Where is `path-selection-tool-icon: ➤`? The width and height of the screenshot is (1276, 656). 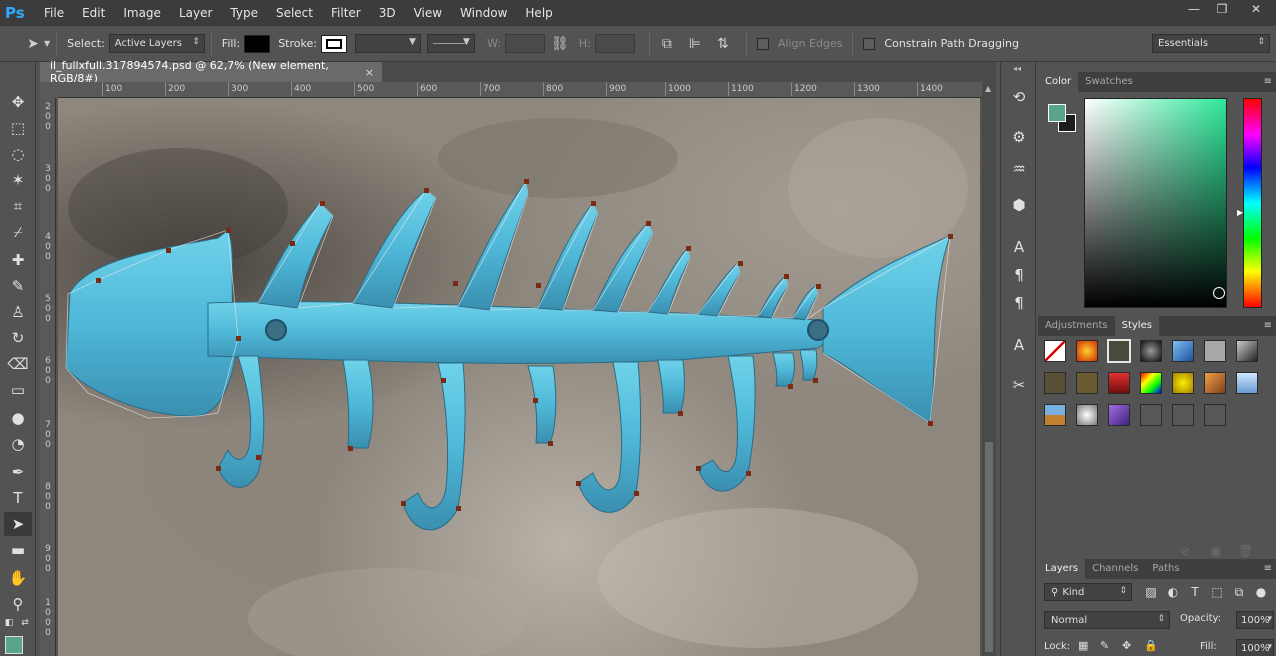
path-selection-tool-icon: ➤ is located at coordinates (18, 524).